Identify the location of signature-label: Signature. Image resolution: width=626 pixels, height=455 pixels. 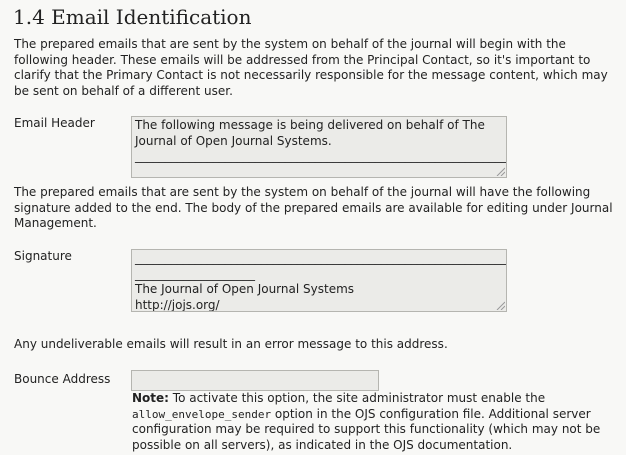
(43, 256).